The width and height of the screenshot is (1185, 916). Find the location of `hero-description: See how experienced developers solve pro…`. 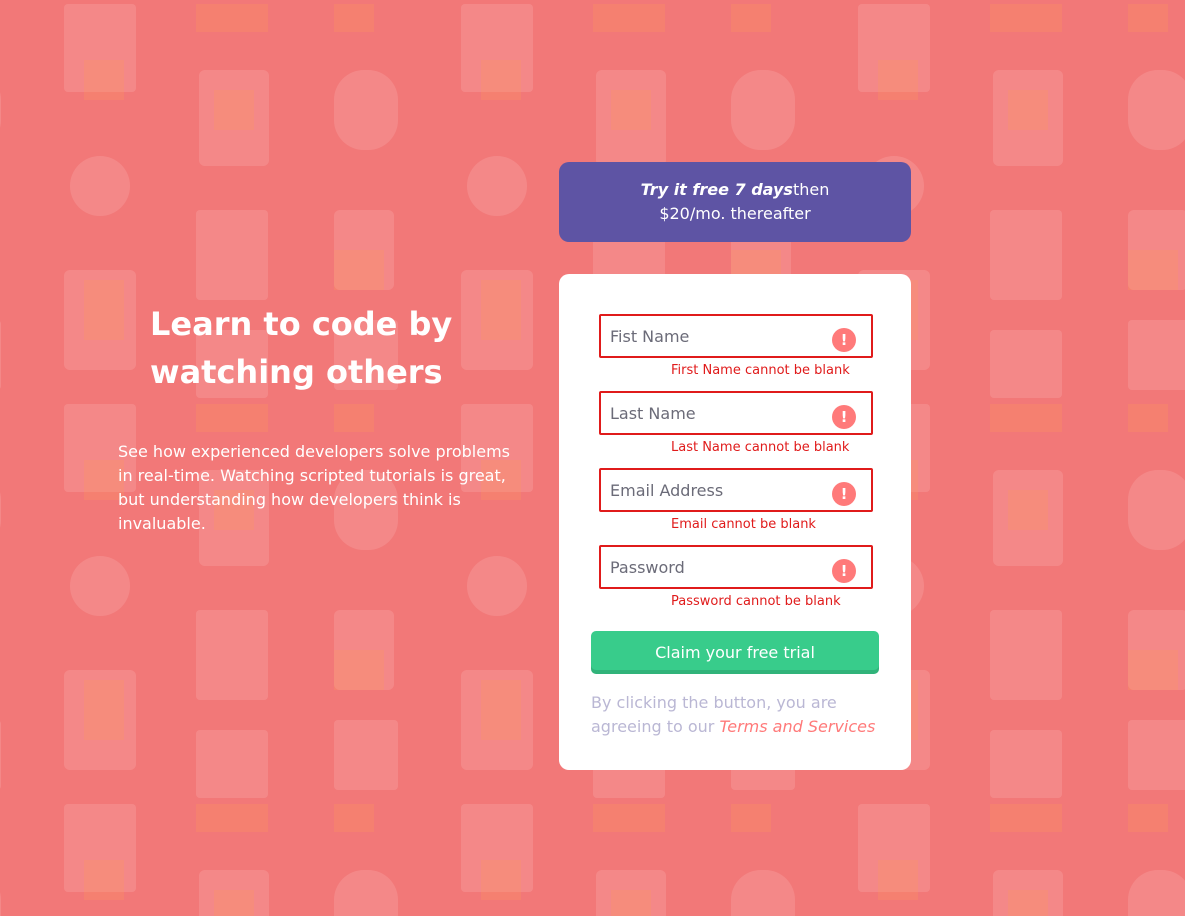

hero-description: See how experienced developers solve pro… is located at coordinates (314, 487).